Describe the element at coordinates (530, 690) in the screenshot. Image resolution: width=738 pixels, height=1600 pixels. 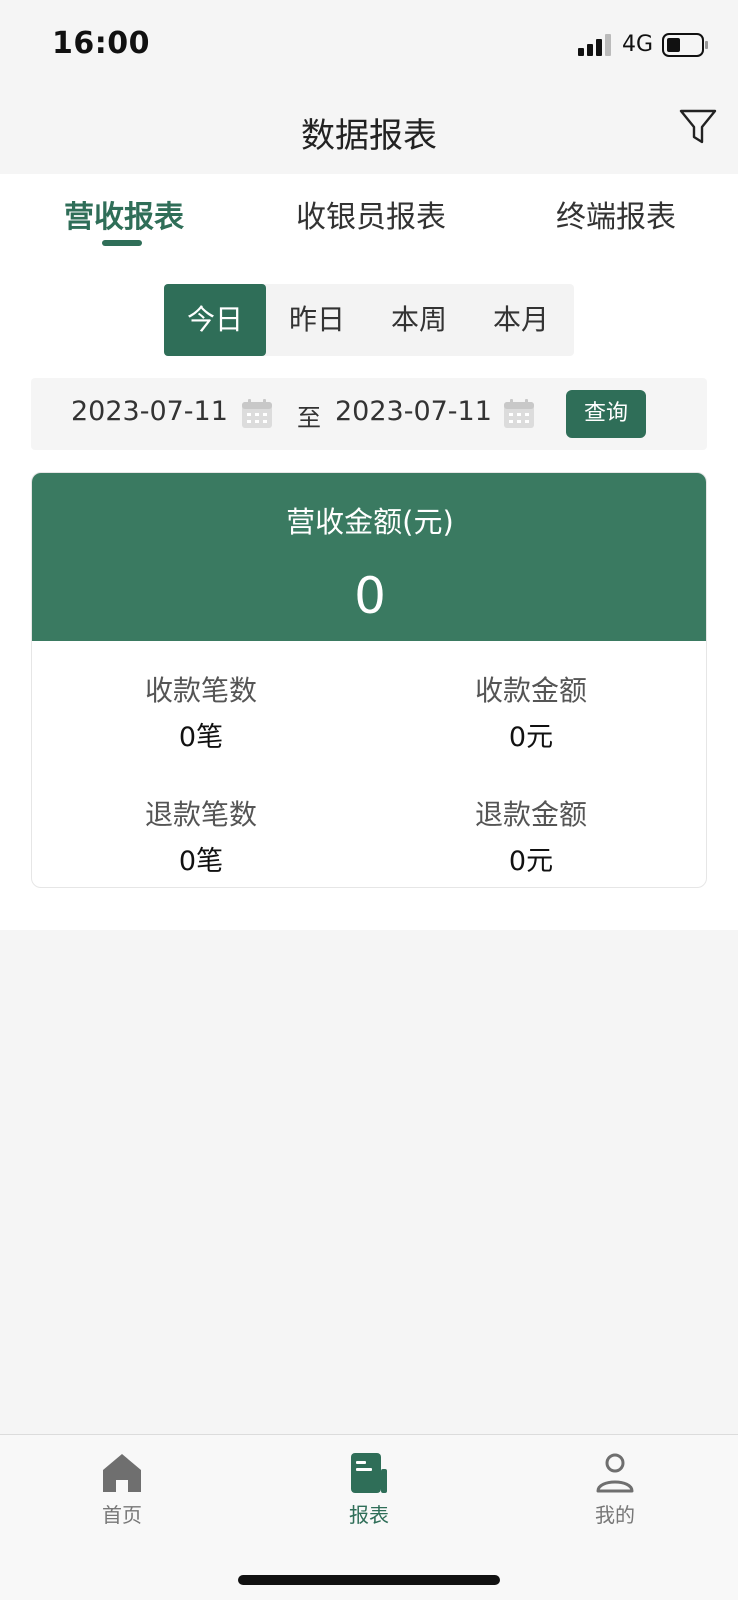
I see `stat-label: 收款金额` at that location.